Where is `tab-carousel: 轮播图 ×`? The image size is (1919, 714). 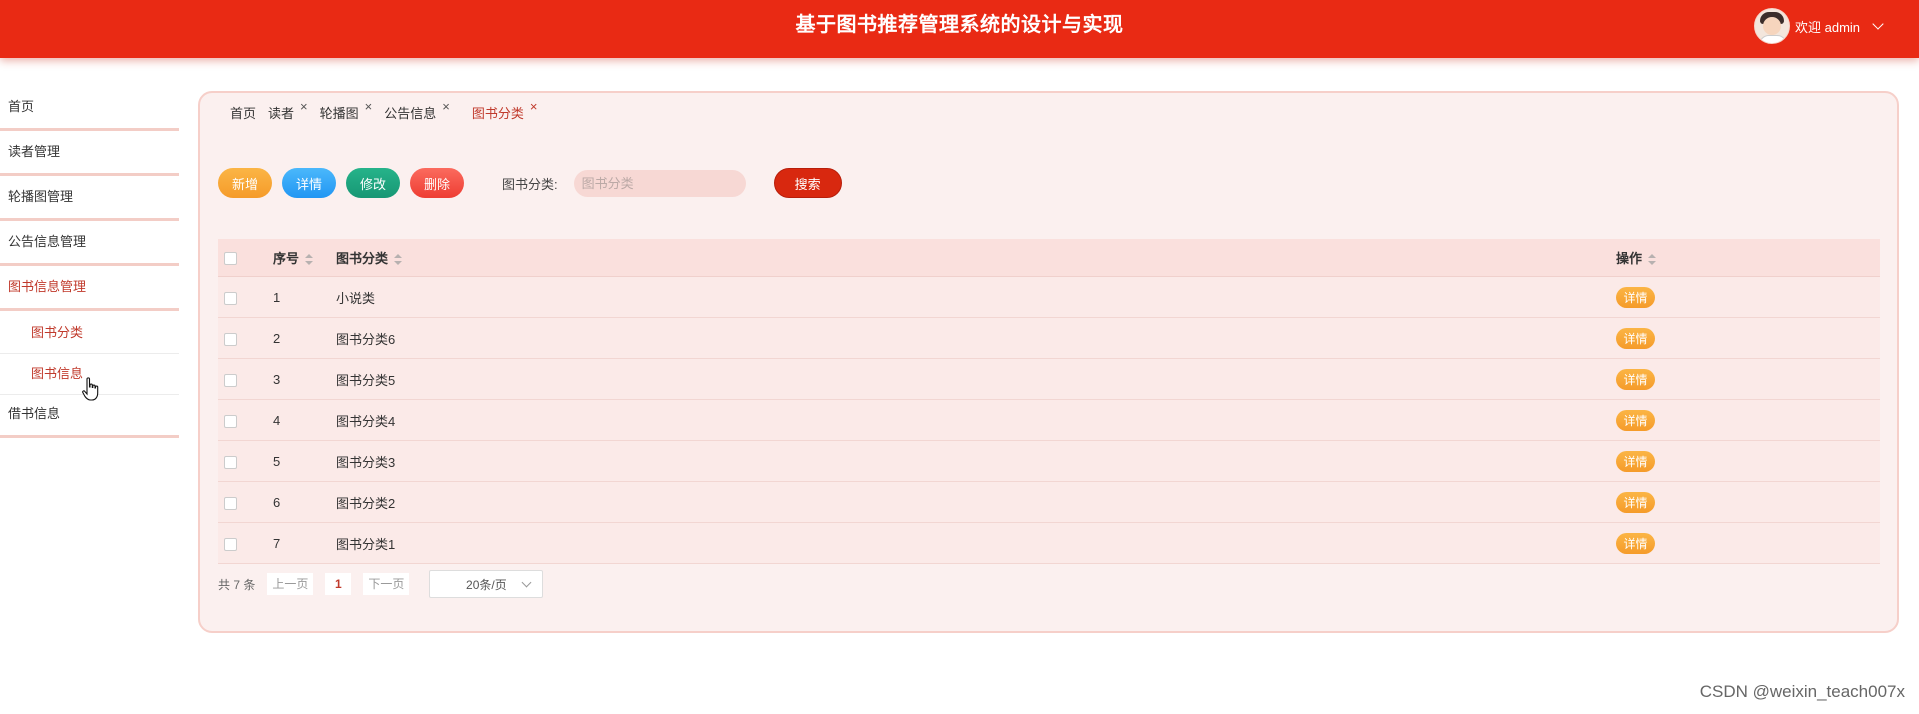
tab-carousel: 轮播图 × is located at coordinates (346, 110).